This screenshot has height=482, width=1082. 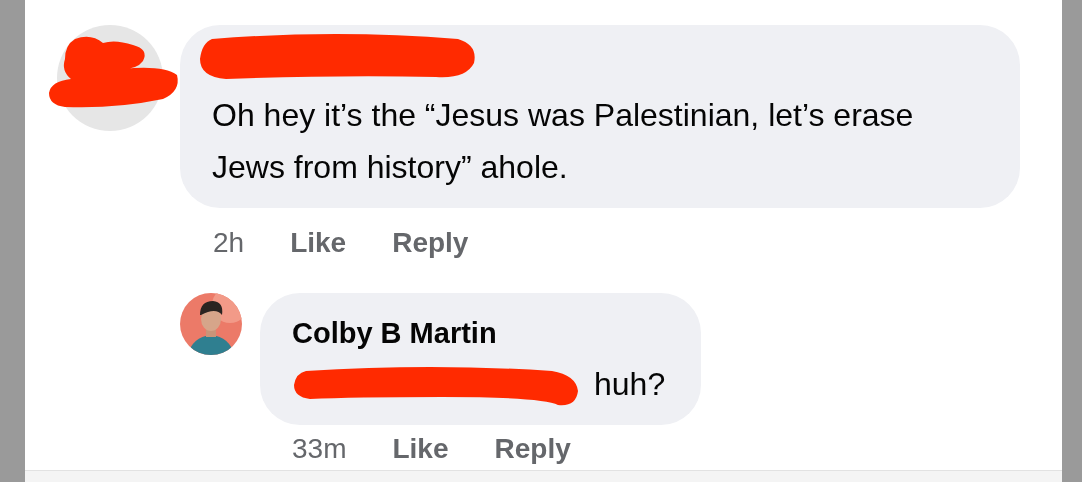 I want to click on comment-time: 33m, so click(x=319, y=449).